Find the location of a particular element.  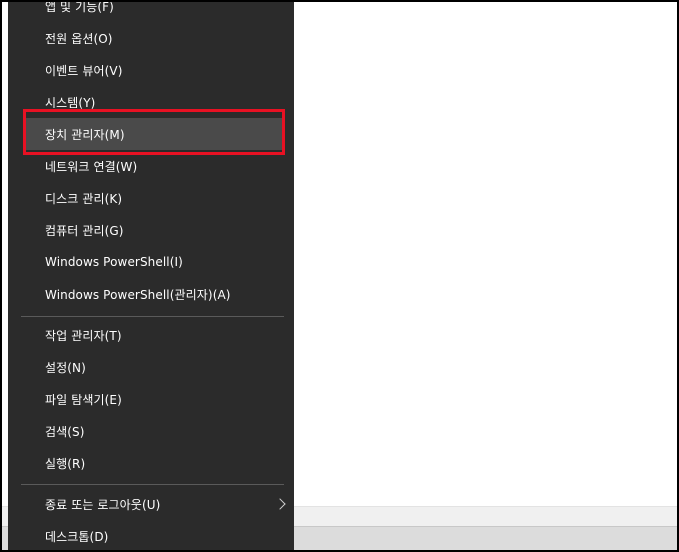

menu-item-settings: 설정(N) is located at coordinates (151, 367).